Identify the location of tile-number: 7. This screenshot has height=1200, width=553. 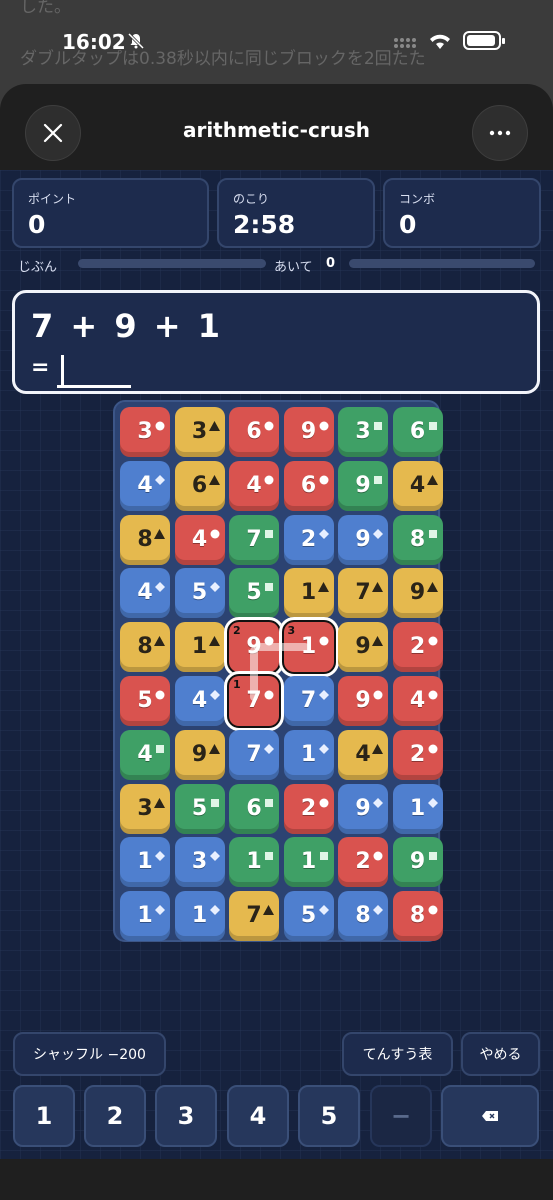
(254, 916).